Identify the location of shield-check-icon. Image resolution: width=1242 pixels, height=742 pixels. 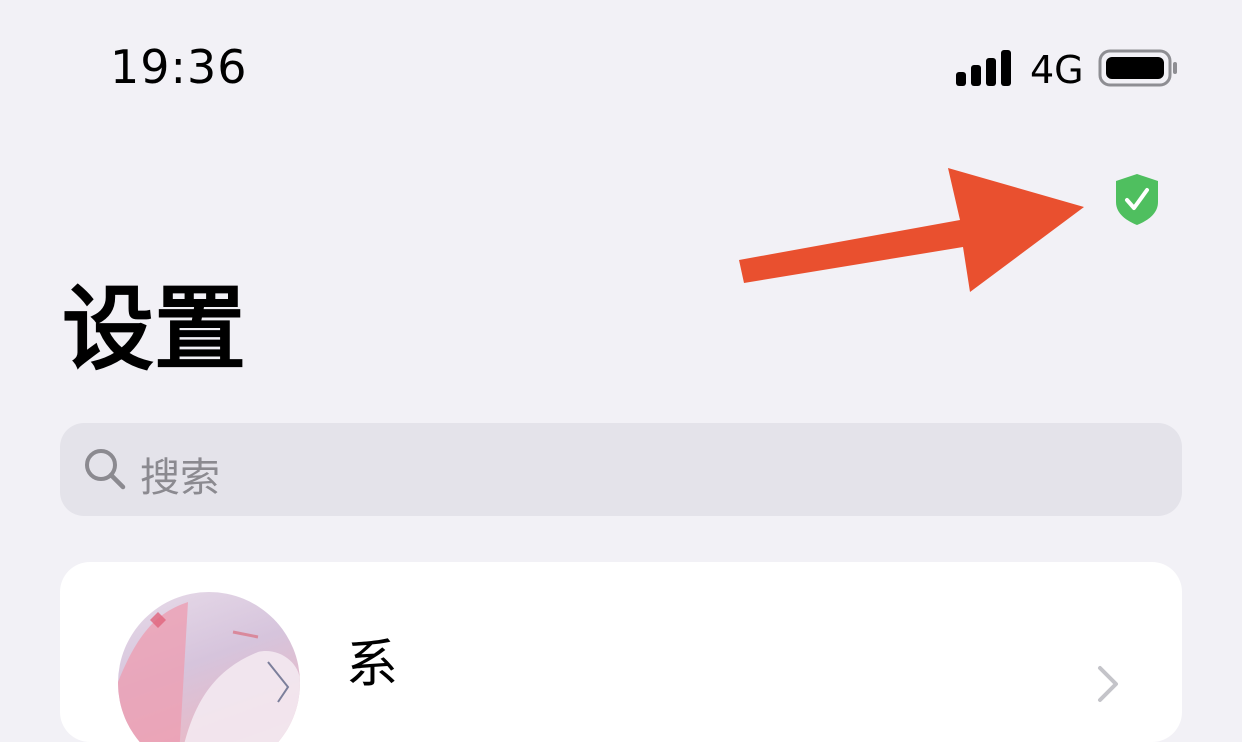
(1137, 199).